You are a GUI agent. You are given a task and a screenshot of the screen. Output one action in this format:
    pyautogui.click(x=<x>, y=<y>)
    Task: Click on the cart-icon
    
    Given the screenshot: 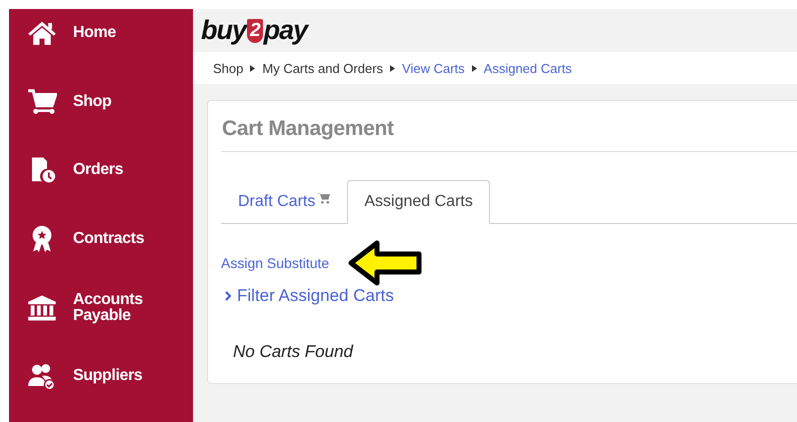 What is the action you would take?
    pyautogui.click(x=42, y=101)
    